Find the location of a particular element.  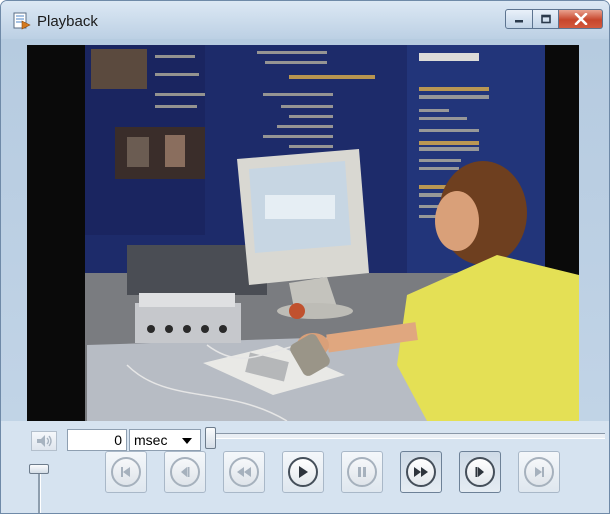

play-button is located at coordinates (303, 472).